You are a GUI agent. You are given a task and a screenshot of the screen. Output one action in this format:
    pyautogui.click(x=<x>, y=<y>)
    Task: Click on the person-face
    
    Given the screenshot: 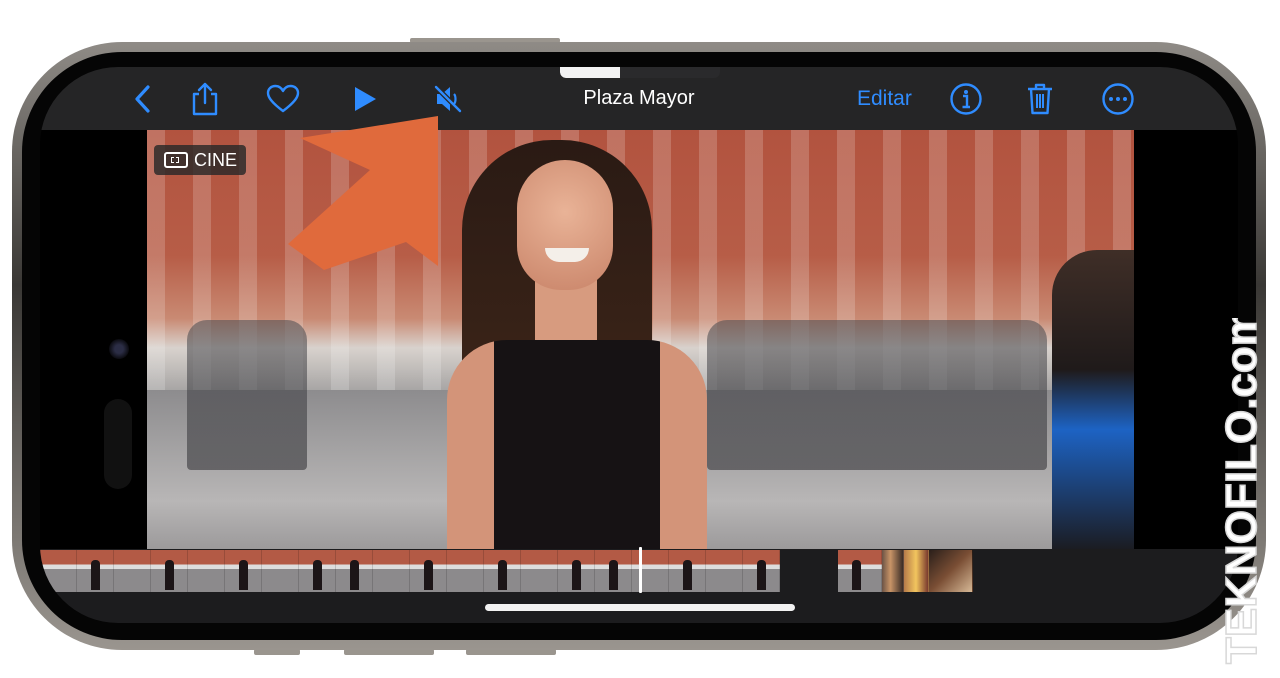 What is the action you would take?
    pyautogui.click(x=565, y=225)
    